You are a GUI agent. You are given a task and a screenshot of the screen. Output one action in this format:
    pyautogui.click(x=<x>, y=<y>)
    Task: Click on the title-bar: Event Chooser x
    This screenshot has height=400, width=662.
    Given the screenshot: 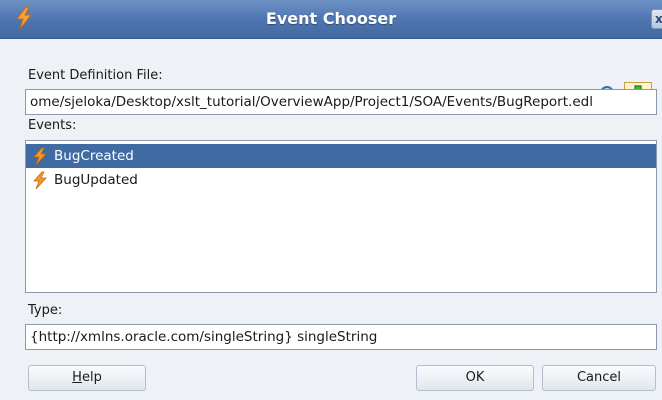 What is the action you would take?
    pyautogui.click(x=331, y=19)
    